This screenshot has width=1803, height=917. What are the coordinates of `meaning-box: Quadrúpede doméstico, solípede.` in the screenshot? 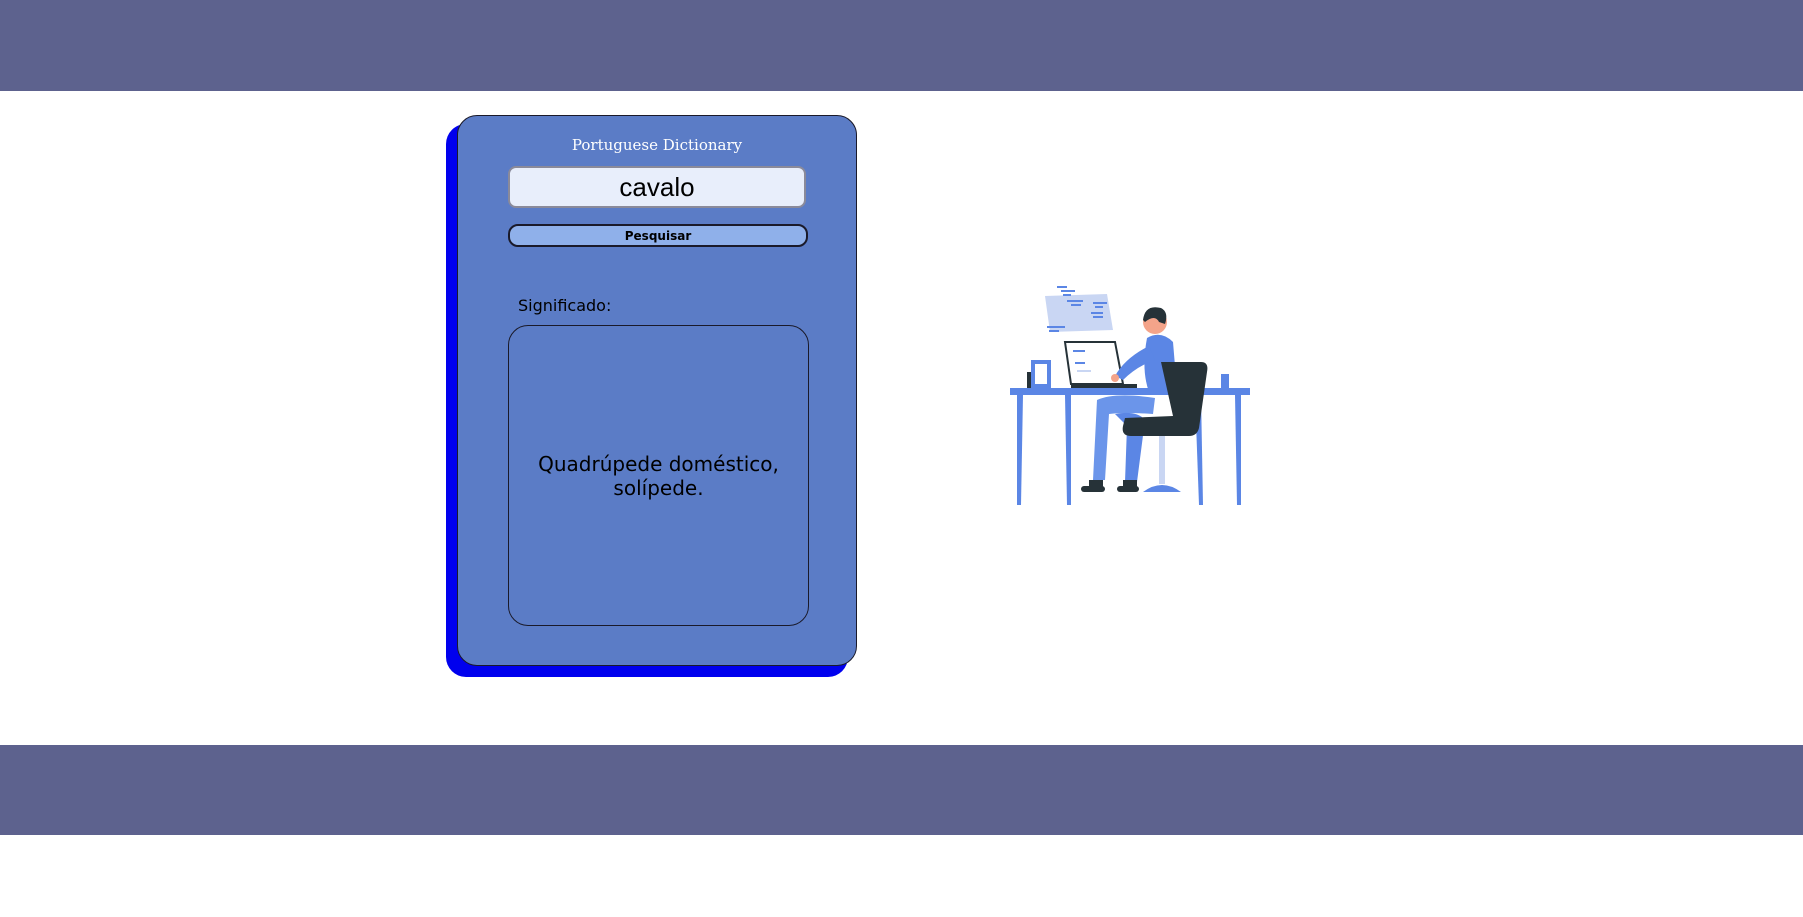 It's located at (658, 475).